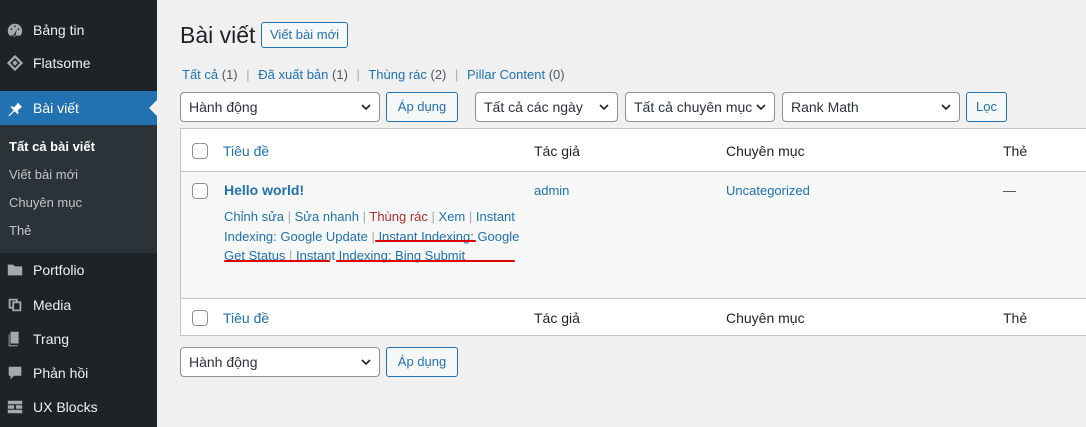 The height and width of the screenshot is (427, 1086). What do you see at coordinates (254, 216) in the screenshot?
I see `edit-link: Chỉnh sửa` at bounding box center [254, 216].